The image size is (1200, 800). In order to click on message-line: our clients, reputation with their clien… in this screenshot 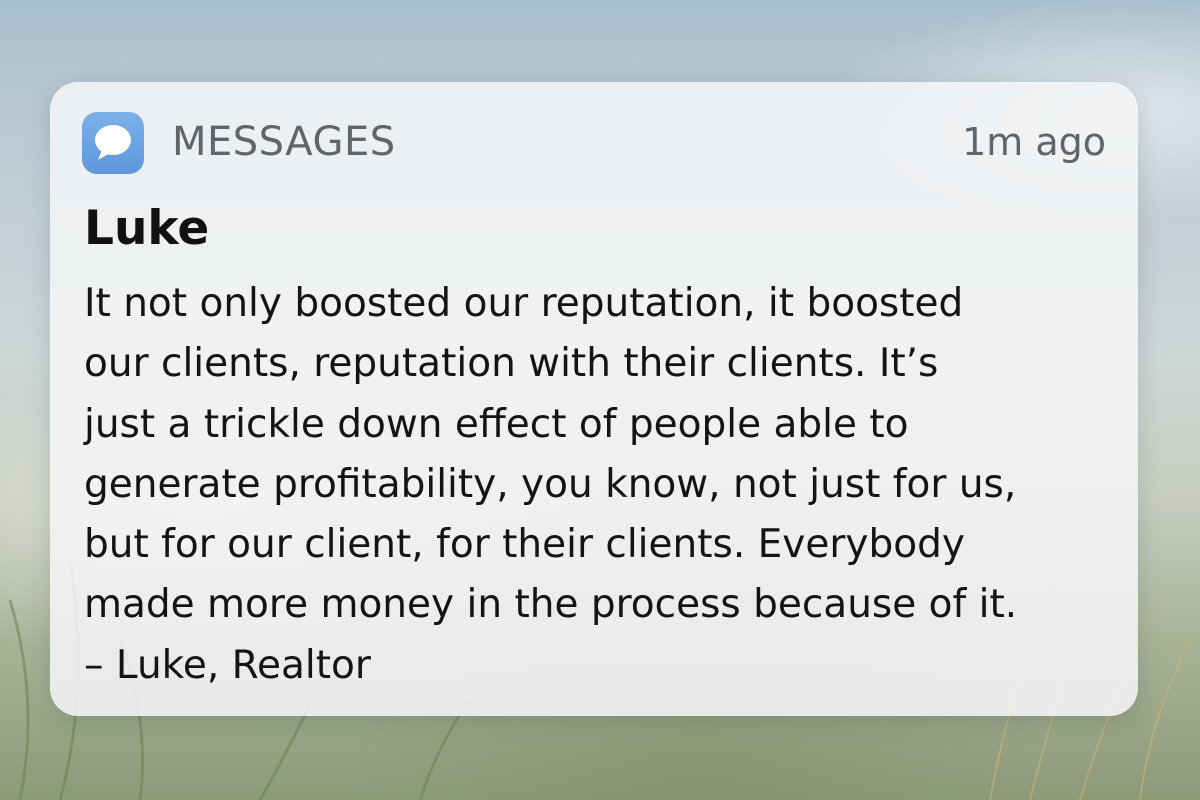, I will do `click(511, 364)`.